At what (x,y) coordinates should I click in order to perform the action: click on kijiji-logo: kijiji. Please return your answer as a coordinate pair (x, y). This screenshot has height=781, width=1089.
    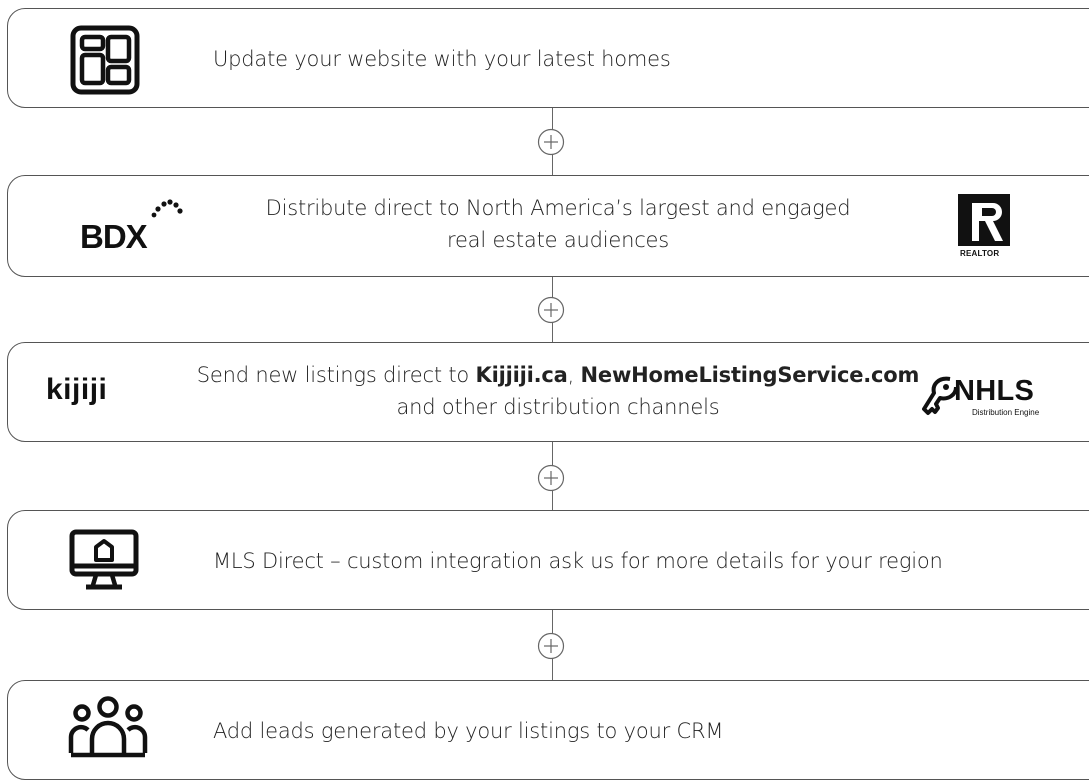
    Looking at the image, I should click on (77, 389).